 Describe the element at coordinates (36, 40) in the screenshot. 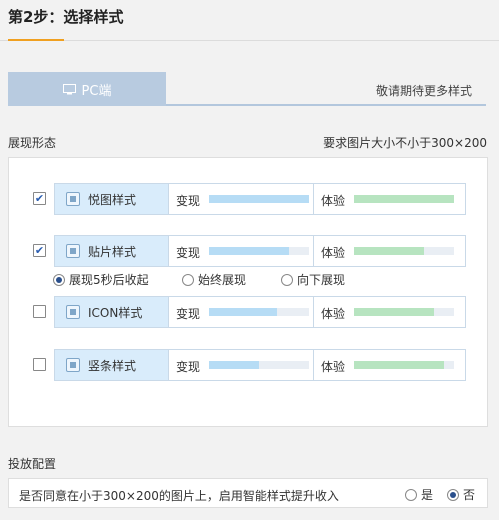

I see `step-accent-underline` at that location.